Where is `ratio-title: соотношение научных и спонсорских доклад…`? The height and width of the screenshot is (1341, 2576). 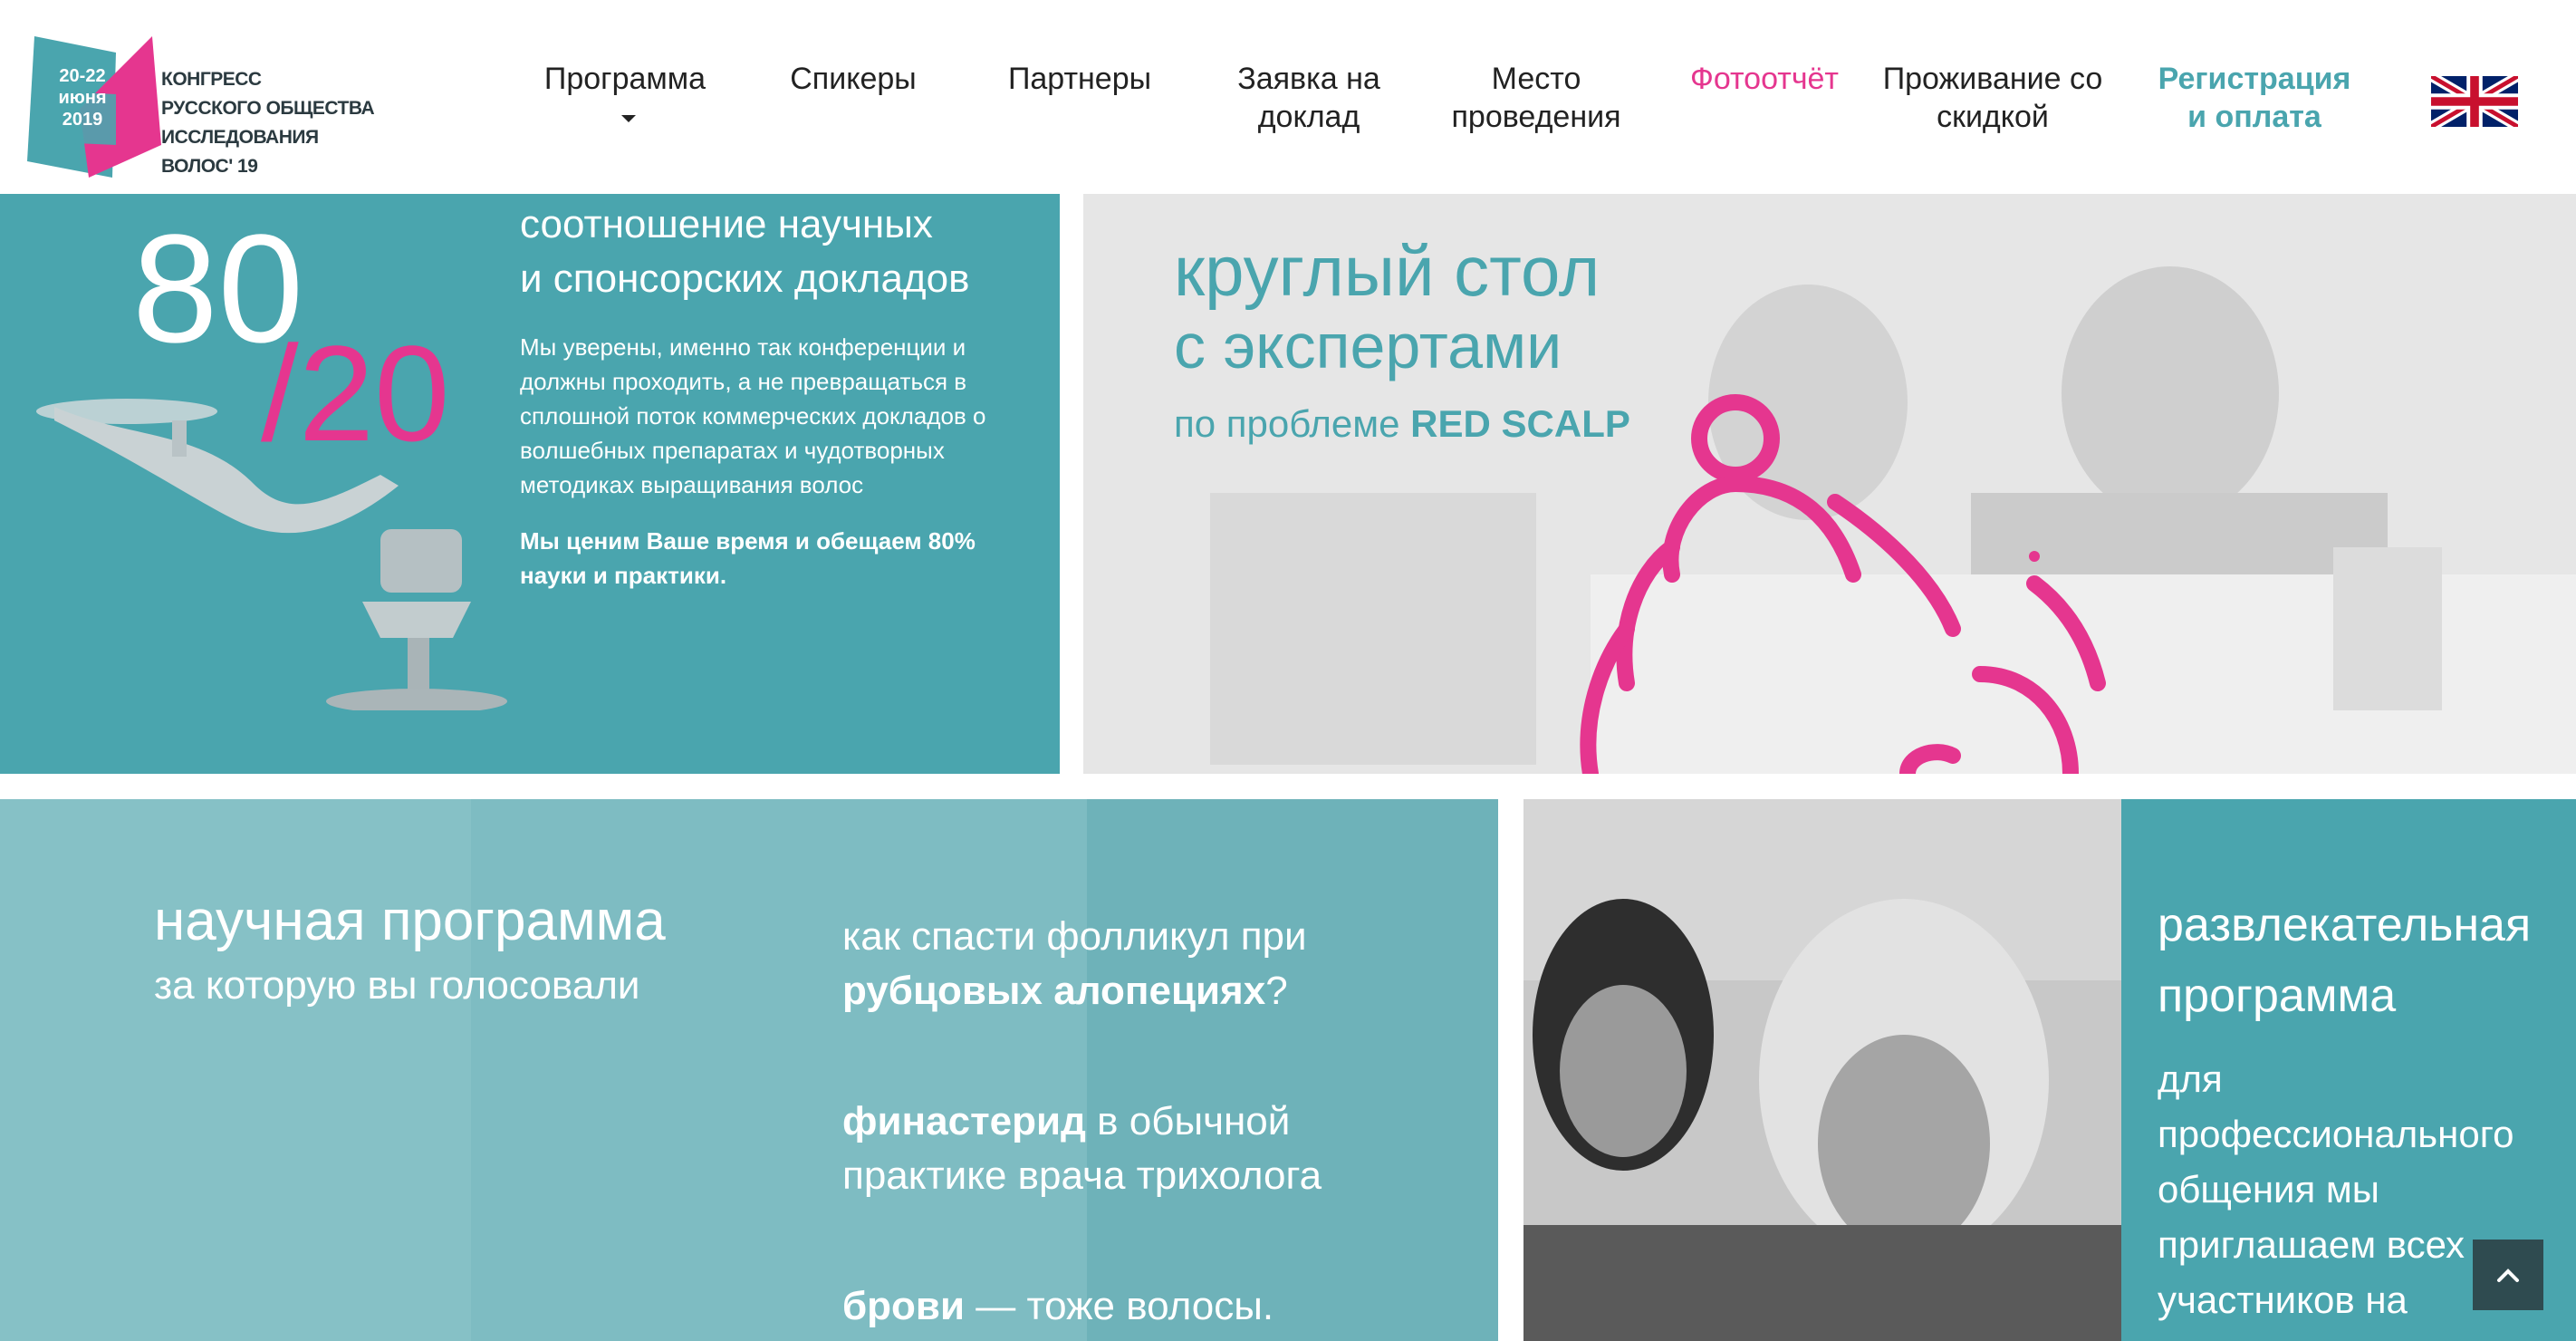 ratio-title: соотношение научных и спонсорских доклад… is located at coordinates (745, 252).